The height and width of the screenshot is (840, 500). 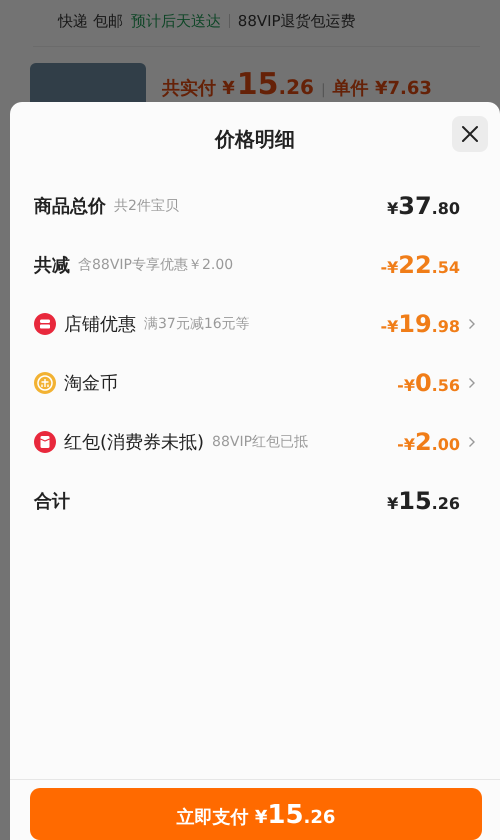 What do you see at coordinates (175, 21) in the screenshot?
I see `delivery-estimate: 预计后天送达` at bounding box center [175, 21].